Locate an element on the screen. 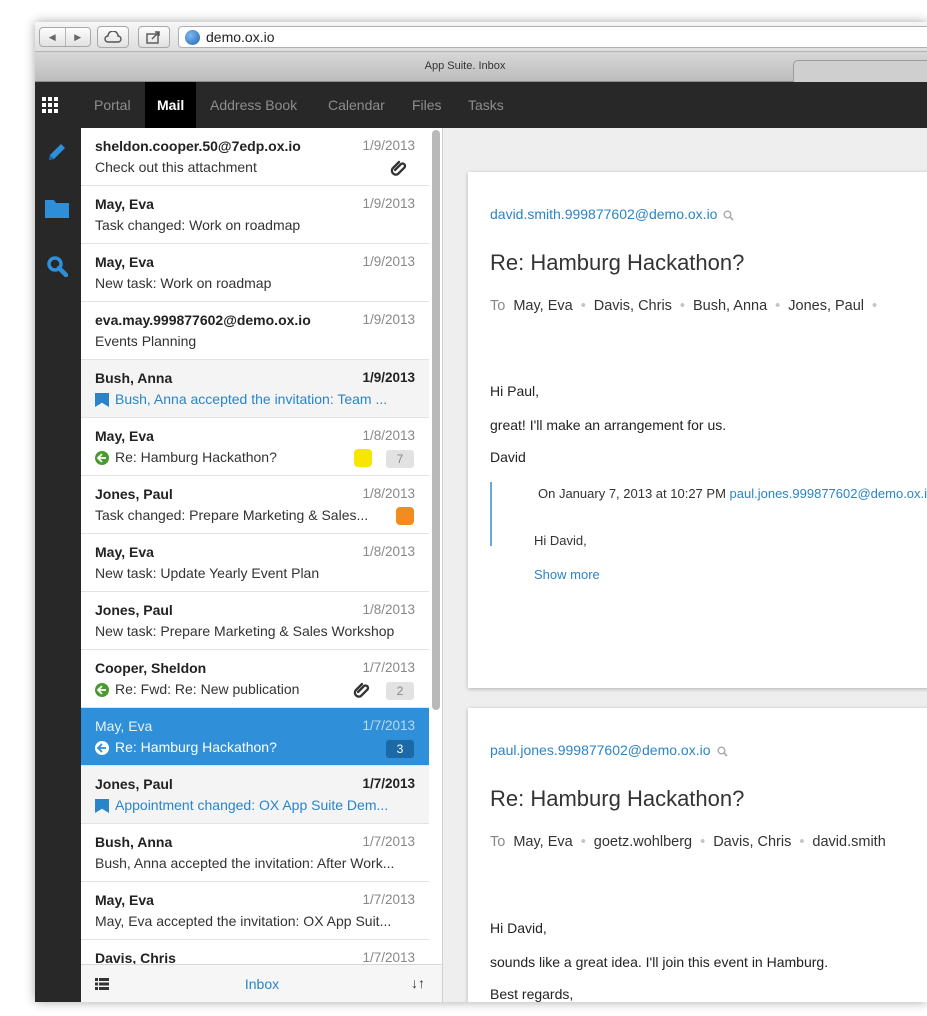 This screenshot has height=1016, width=927. message-subject: Re: Hamburg Hackathon? is located at coordinates (617, 262).